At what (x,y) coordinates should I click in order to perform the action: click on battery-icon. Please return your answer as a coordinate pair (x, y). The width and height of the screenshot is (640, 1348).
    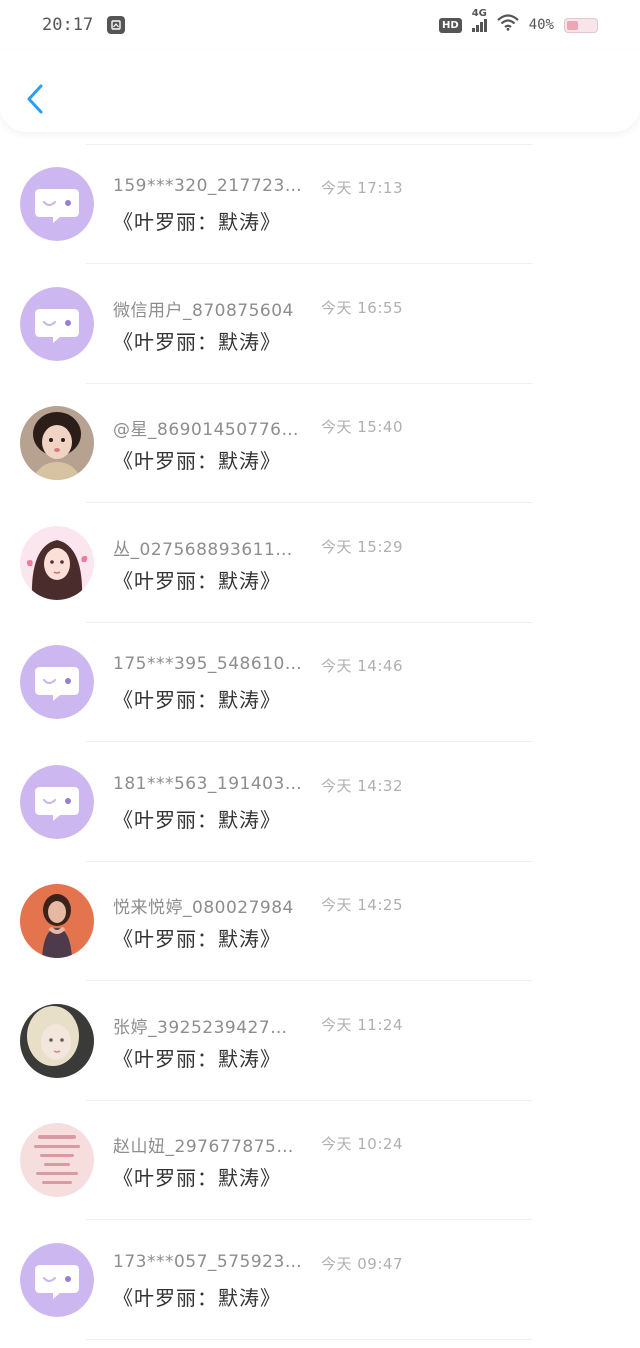
    Looking at the image, I should click on (581, 25).